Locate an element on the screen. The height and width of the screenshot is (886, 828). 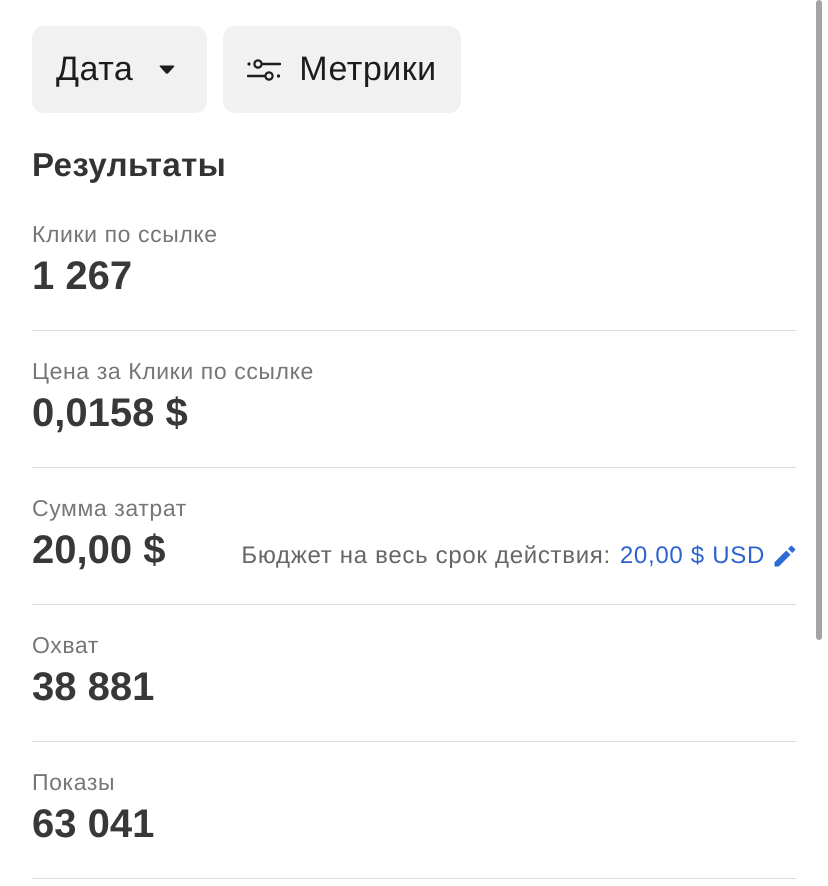
scrollbar-thumb is located at coordinates (819, 320).